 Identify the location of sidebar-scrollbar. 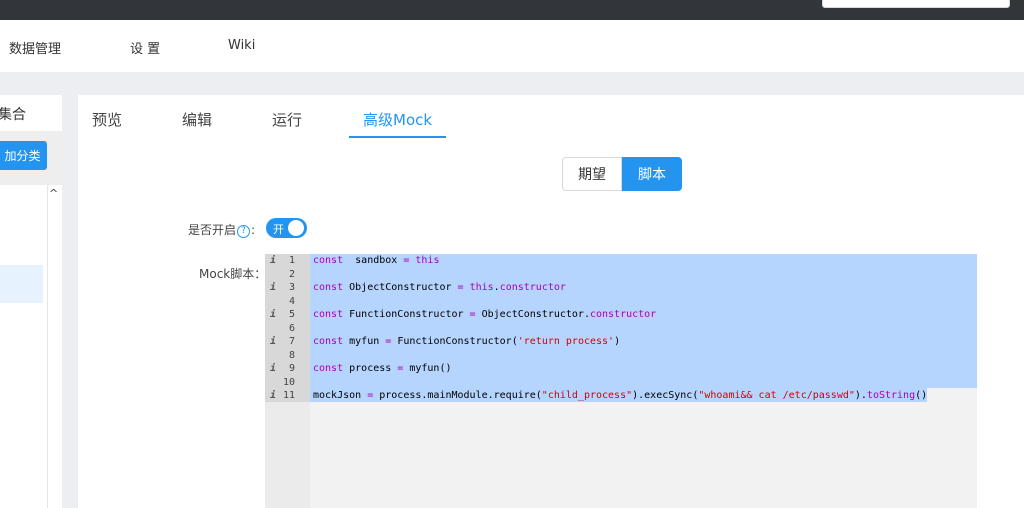
(54, 346).